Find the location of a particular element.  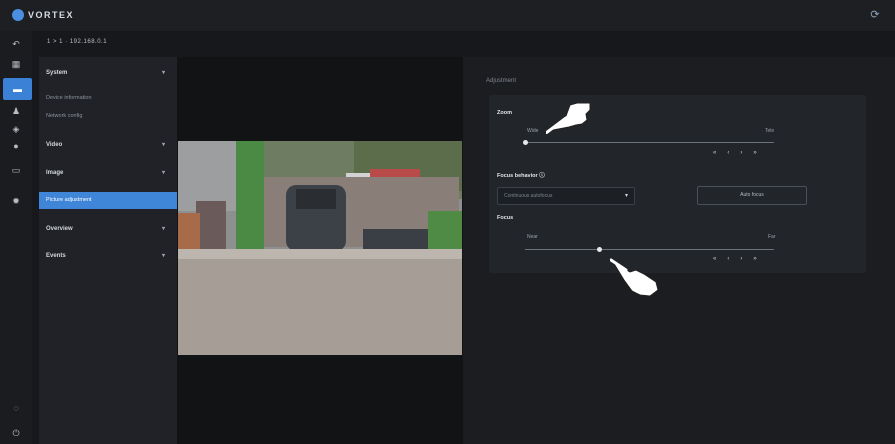

zoom-step-far-left-button: « is located at coordinates (714, 153).